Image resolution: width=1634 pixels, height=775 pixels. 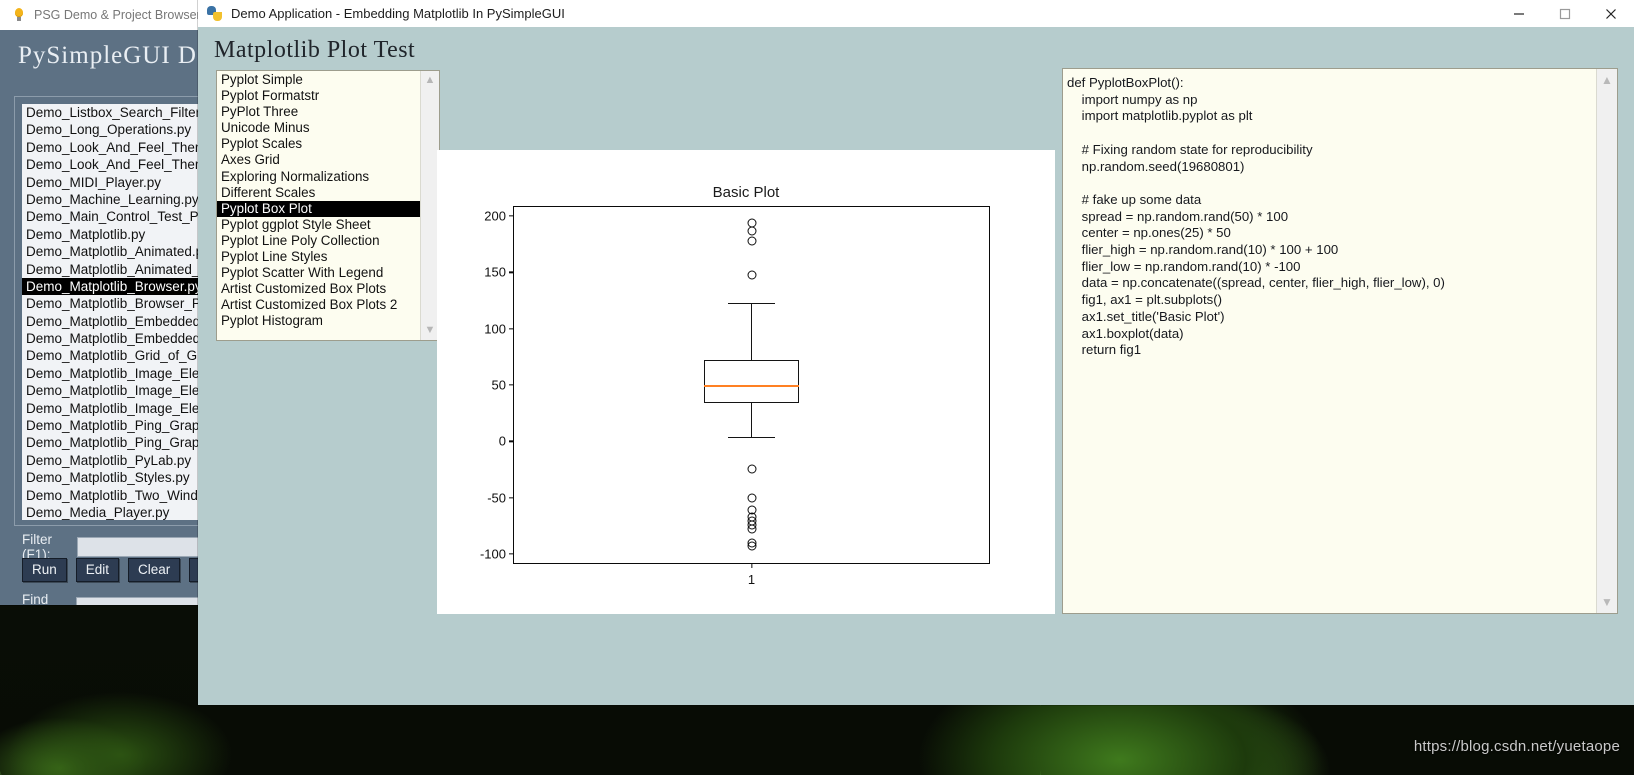 What do you see at coordinates (35, 598) in the screenshot?
I see `find-label: Find (F2):` at bounding box center [35, 598].